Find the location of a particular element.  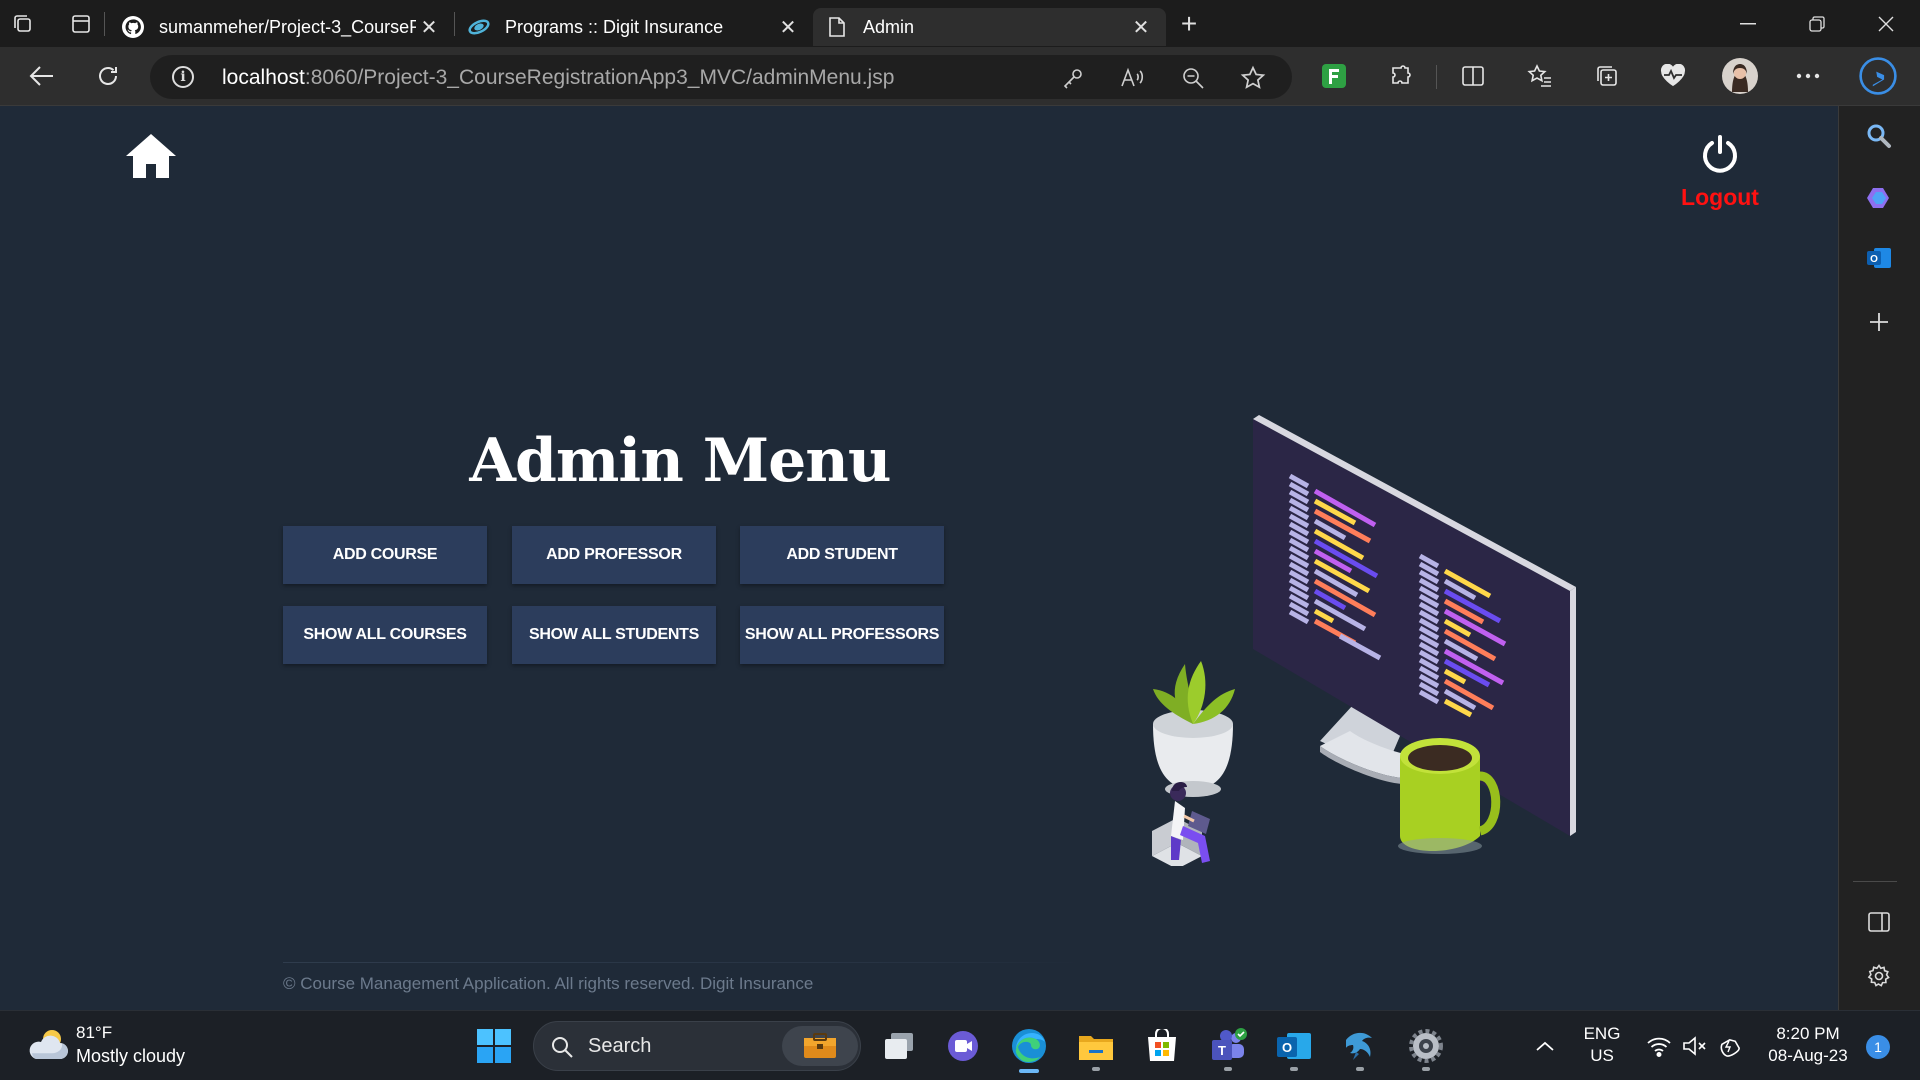

read-aloud-icon is located at coordinates (1133, 78).